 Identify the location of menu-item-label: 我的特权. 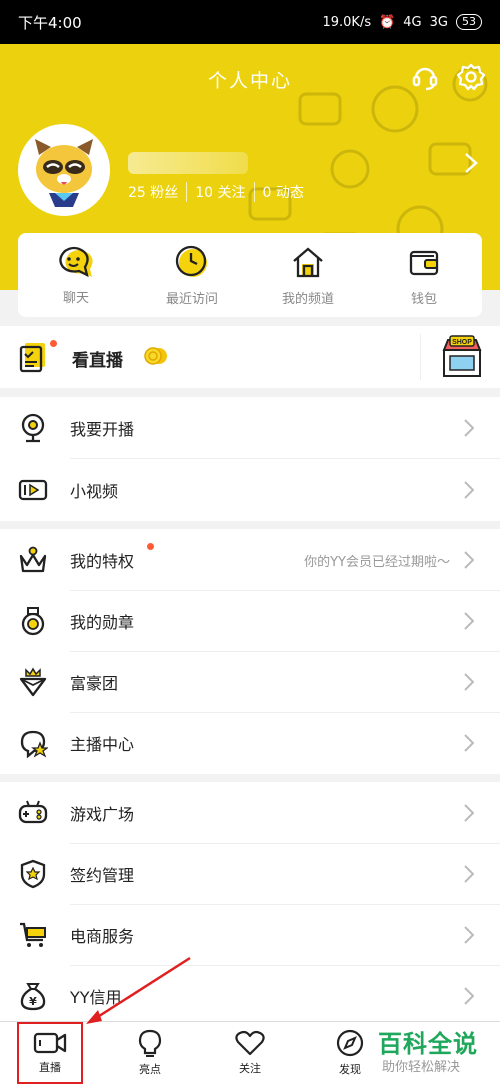
(102, 561).